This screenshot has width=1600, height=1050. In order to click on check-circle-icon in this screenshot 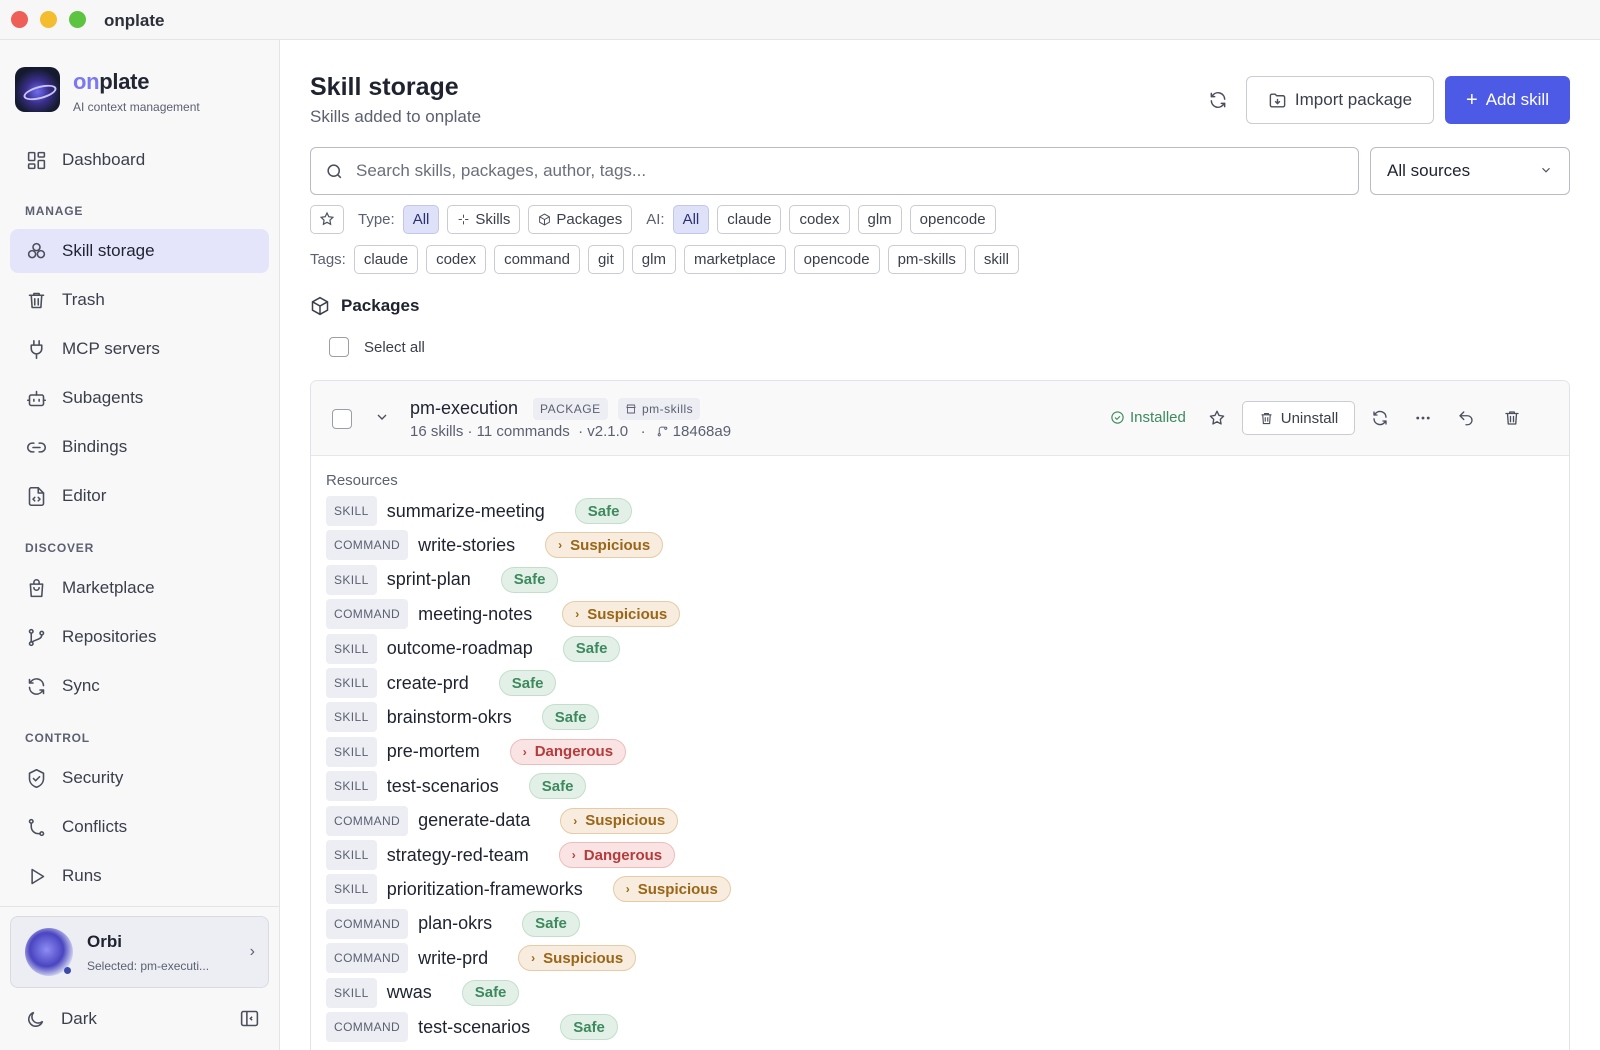, I will do `click(1117, 417)`.